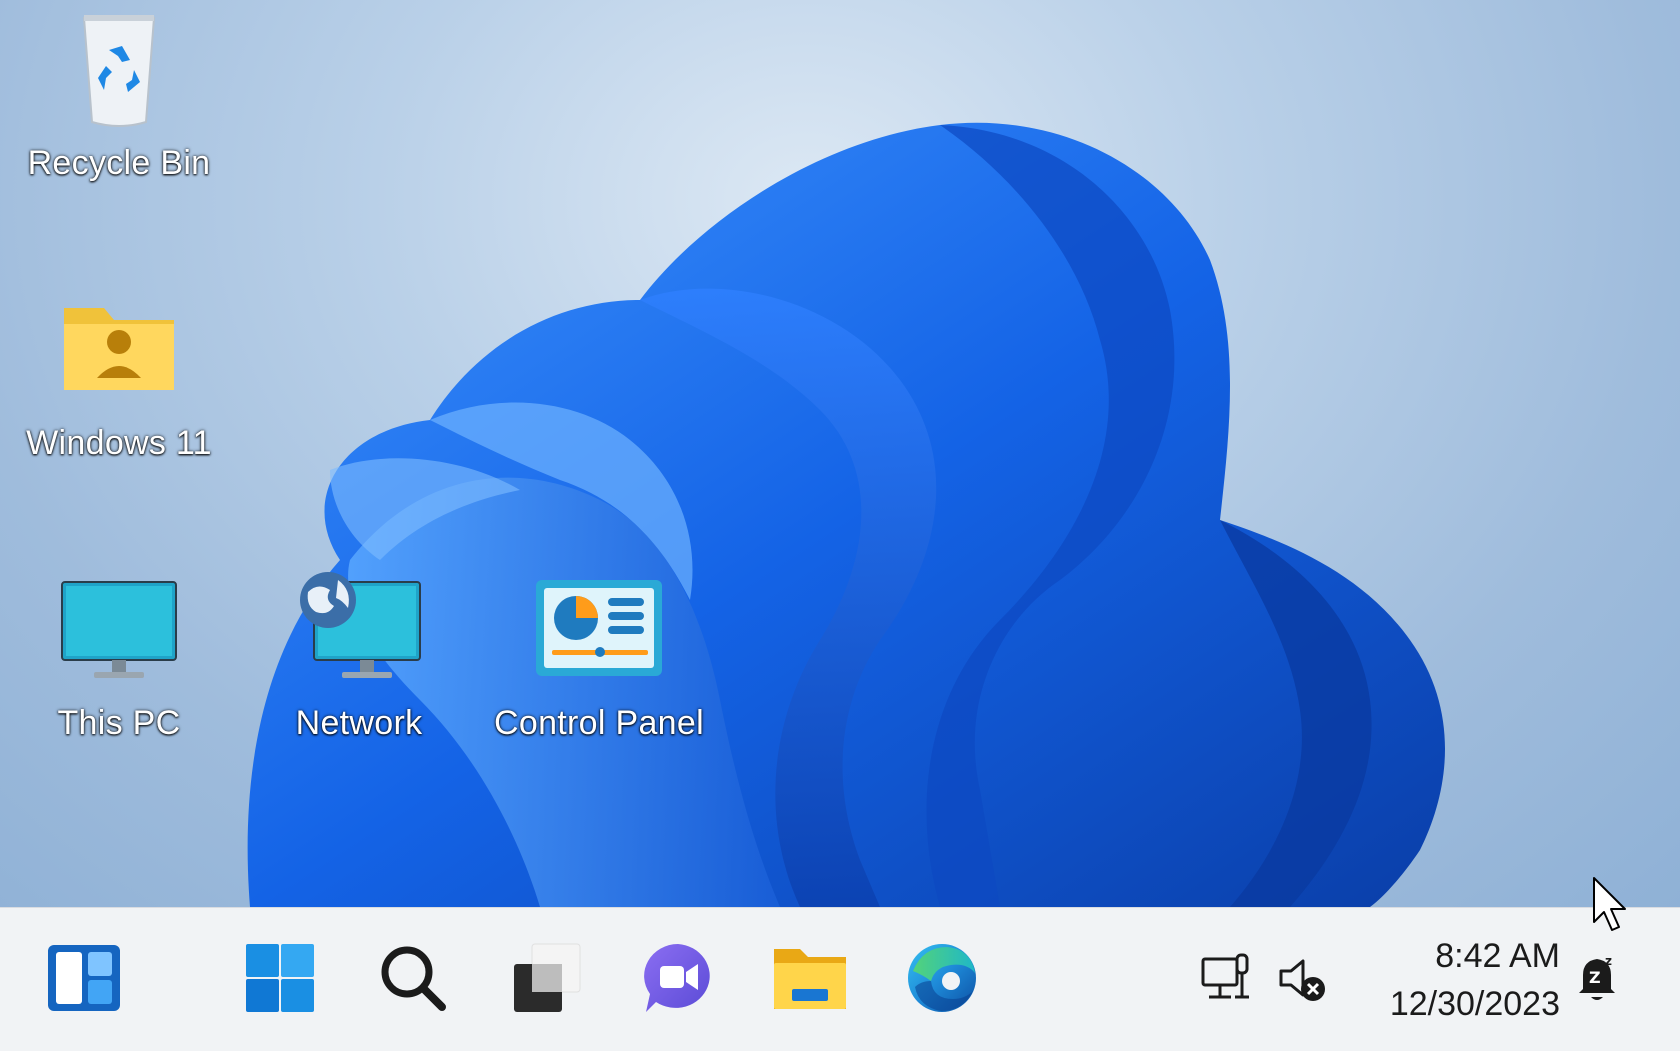  I want to click on desktop-icon-user-folder: Windows 11, so click(119, 376).